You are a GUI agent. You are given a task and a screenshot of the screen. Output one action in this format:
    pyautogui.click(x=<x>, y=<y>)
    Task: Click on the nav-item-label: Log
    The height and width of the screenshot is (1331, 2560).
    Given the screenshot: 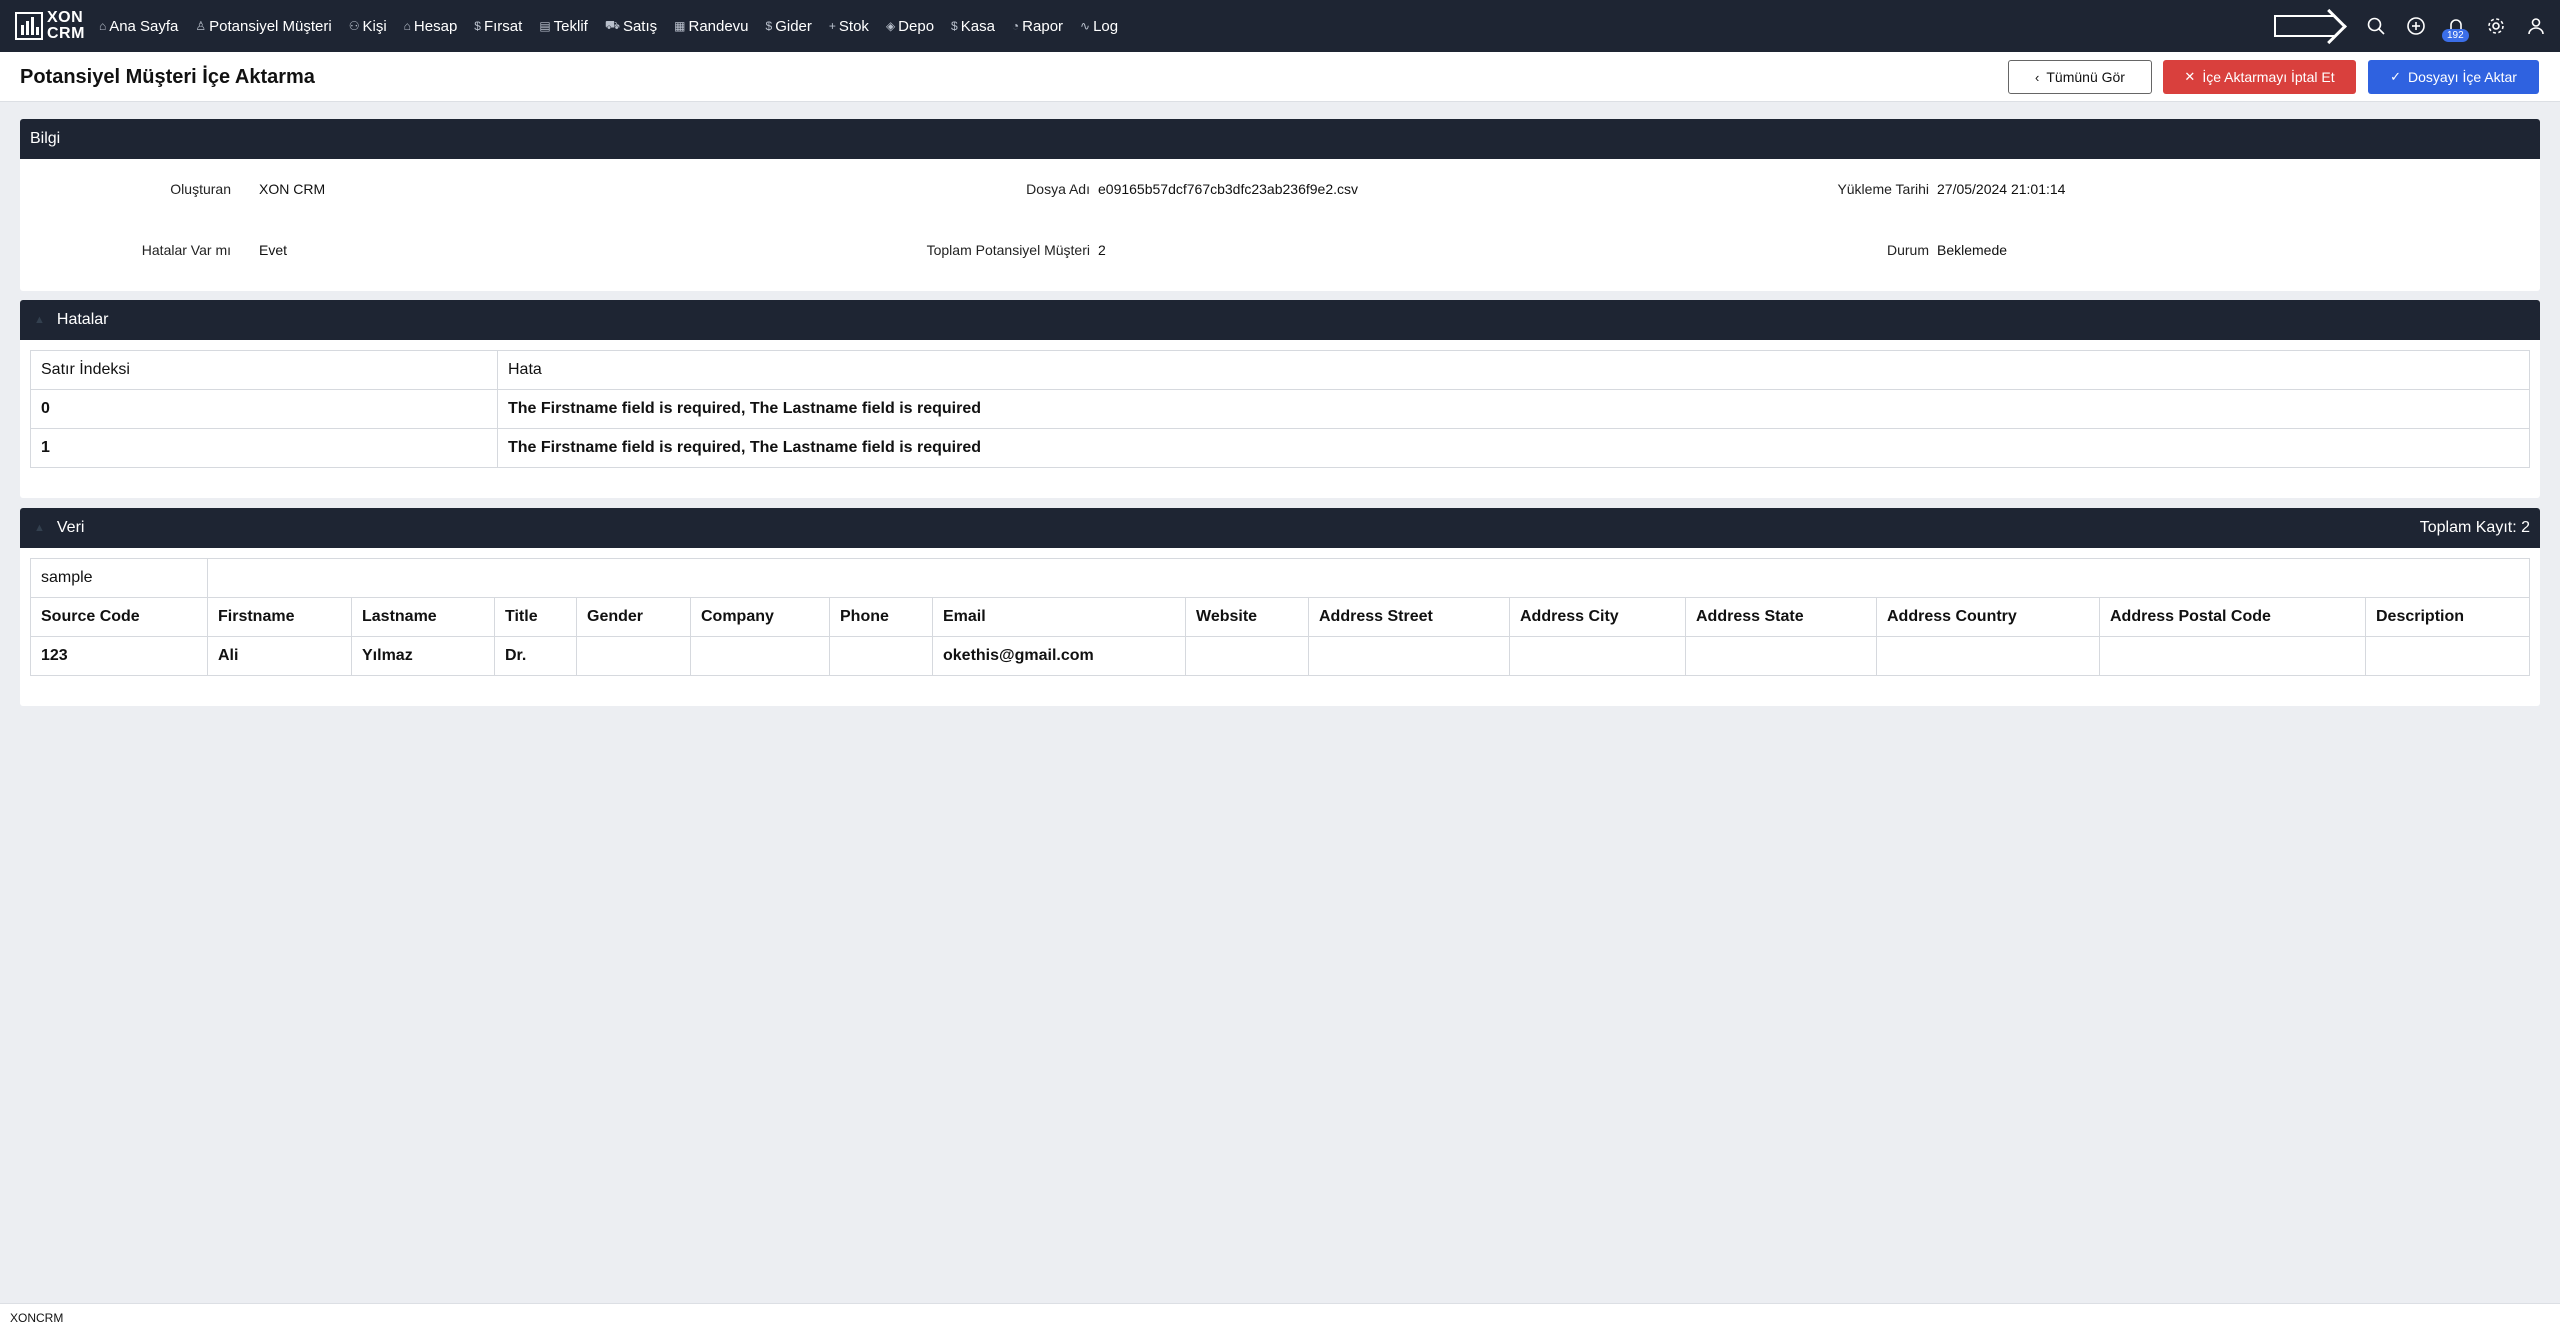 What is the action you would take?
    pyautogui.click(x=1106, y=26)
    